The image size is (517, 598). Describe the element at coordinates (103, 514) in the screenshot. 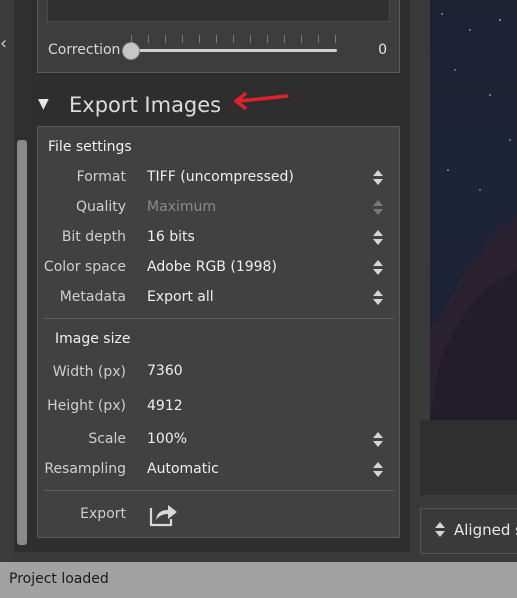

I see `export-label: Export` at that location.